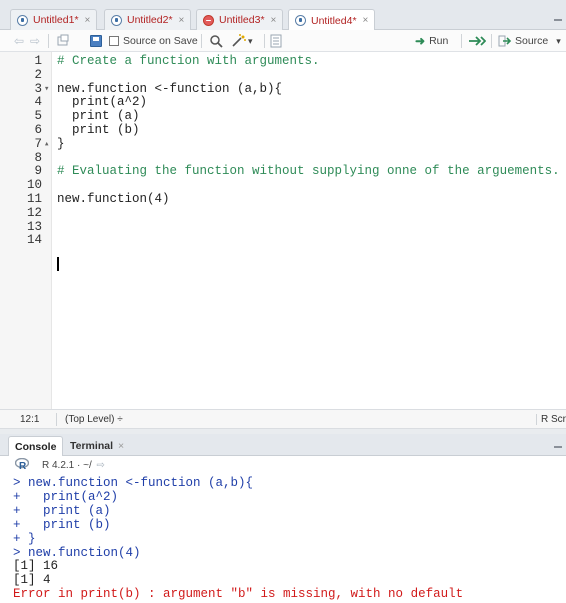 This screenshot has width=566, height=603. I want to click on code-line: 12, so click(283, 213).